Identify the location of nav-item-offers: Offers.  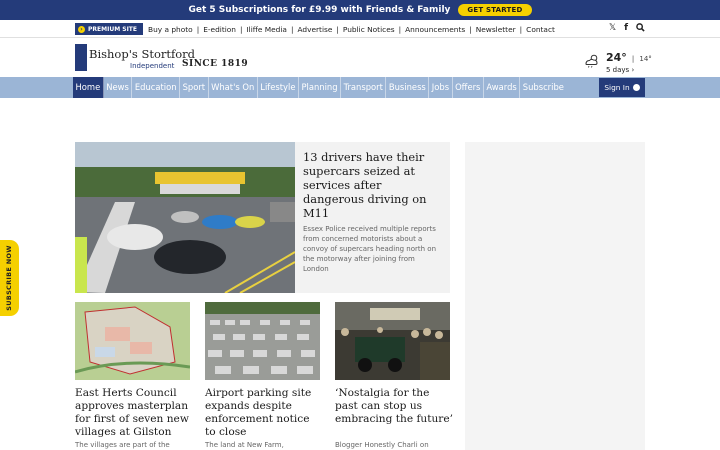
(468, 87).